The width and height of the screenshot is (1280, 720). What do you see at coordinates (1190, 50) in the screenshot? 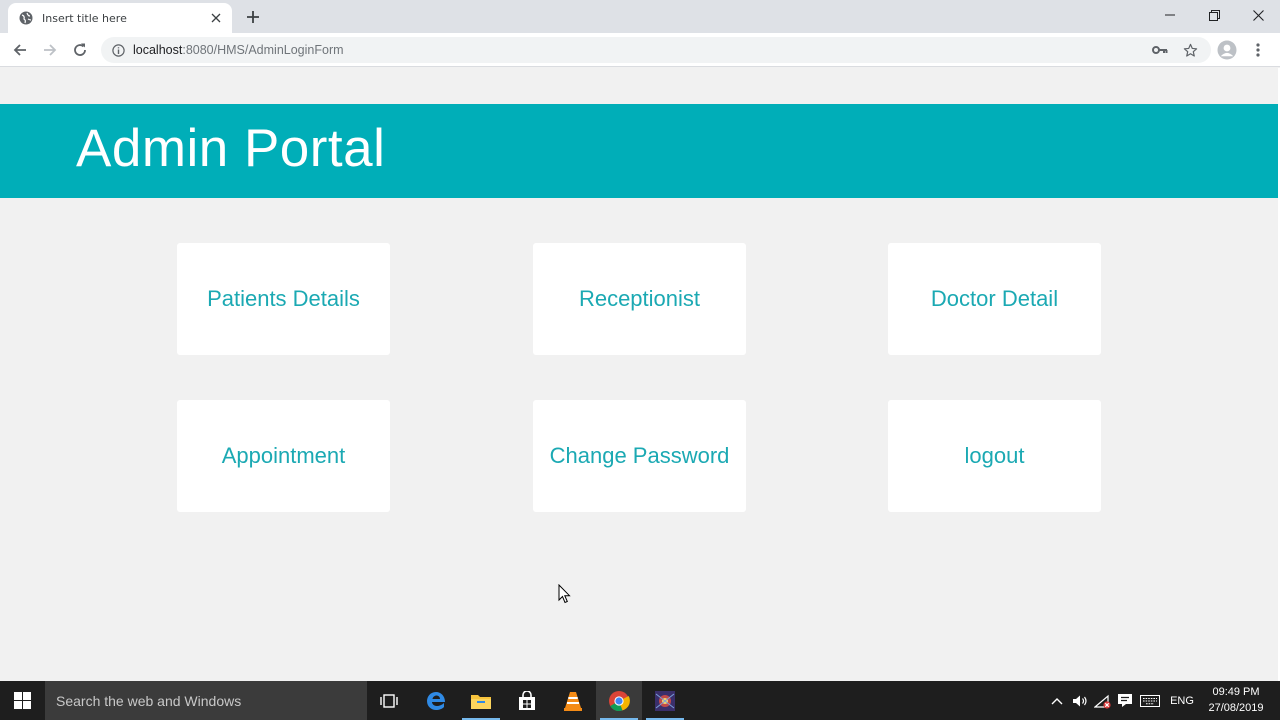
I see `bookmark-star-icon` at bounding box center [1190, 50].